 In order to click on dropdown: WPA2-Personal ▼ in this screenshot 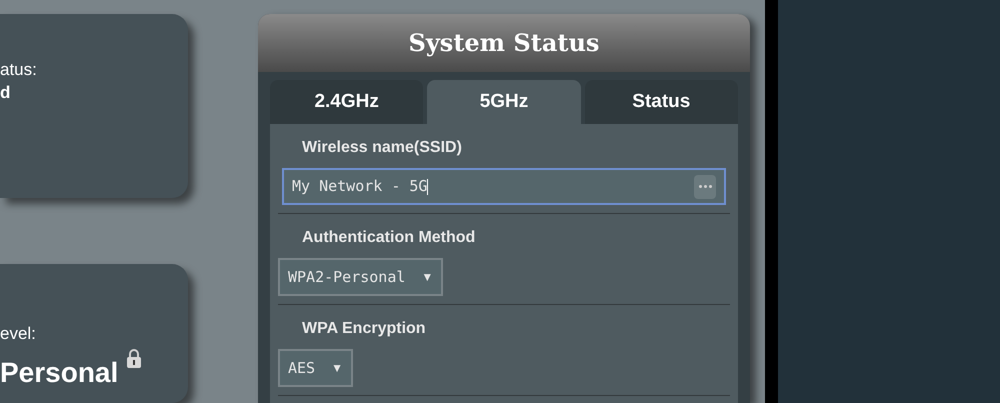, I will do `click(361, 277)`.